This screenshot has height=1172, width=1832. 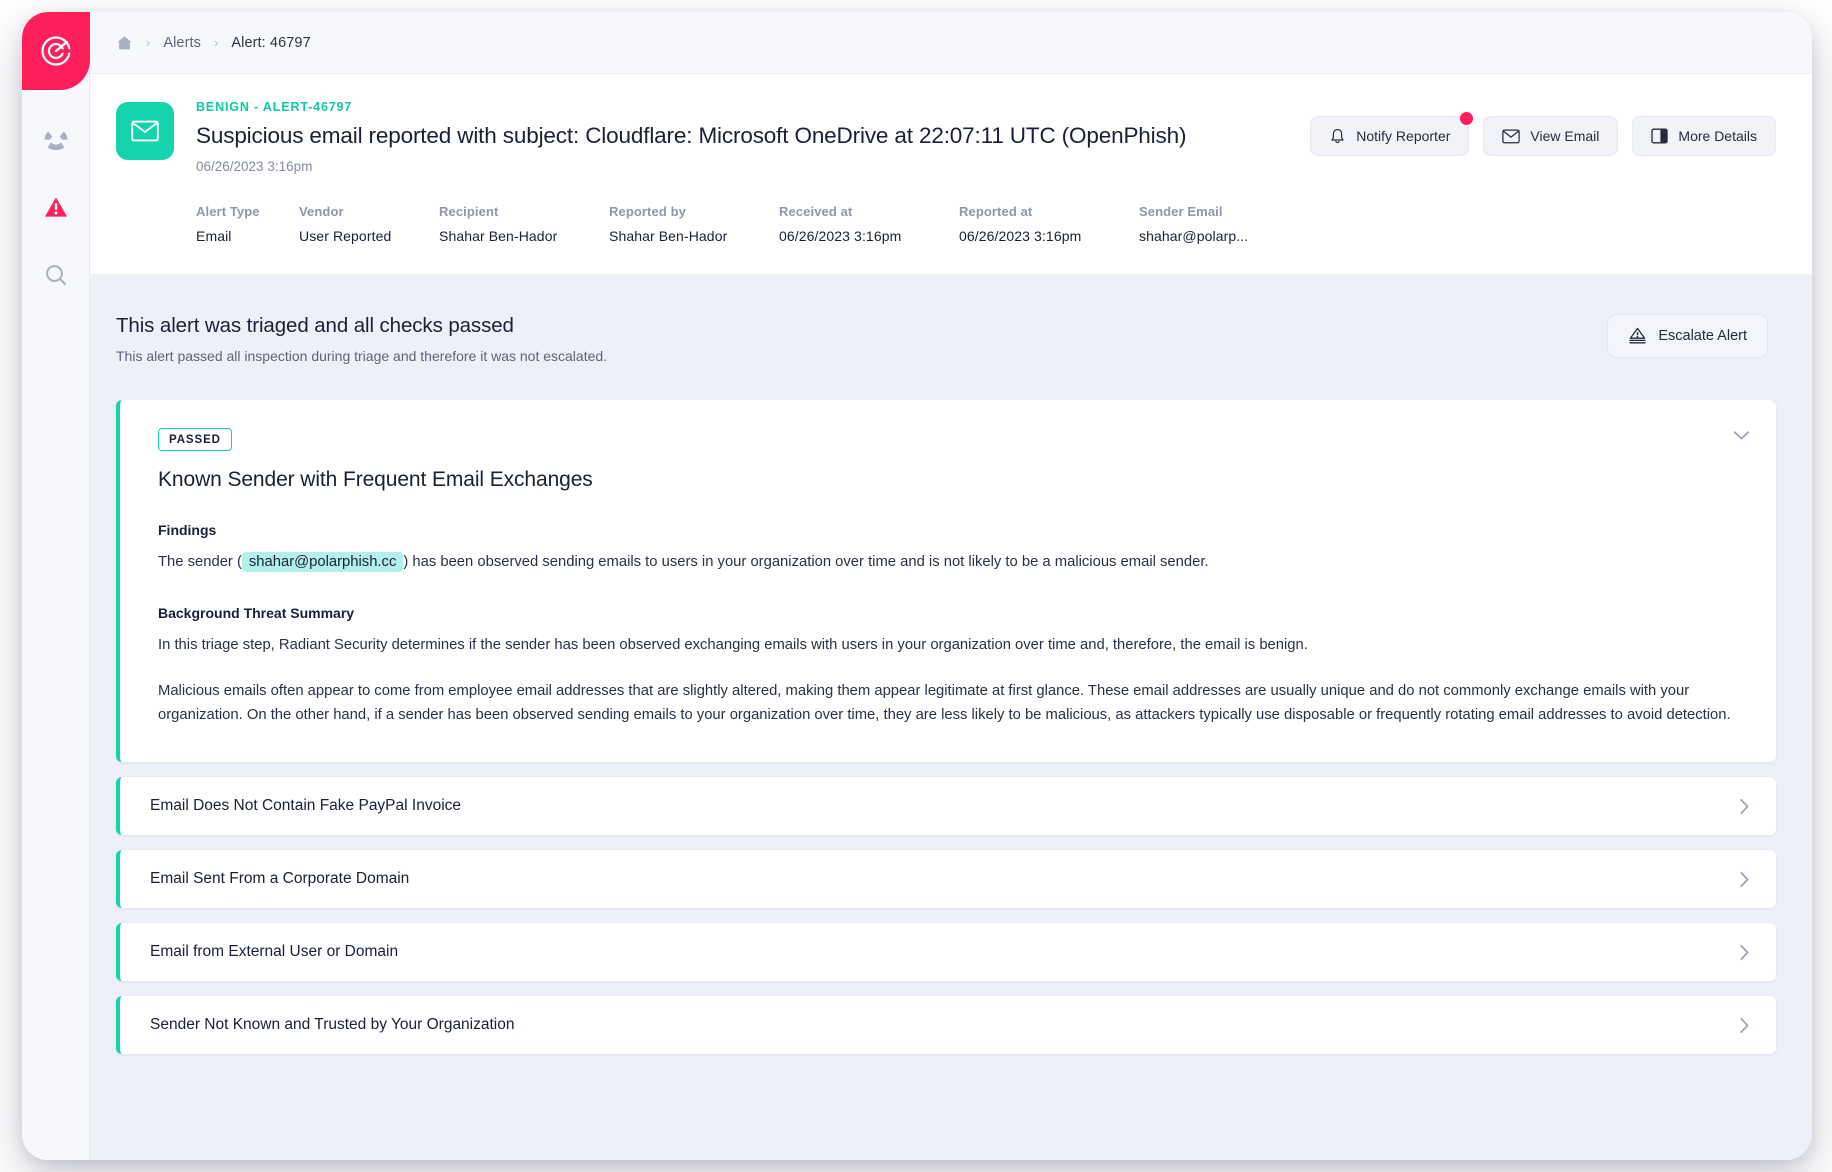 What do you see at coordinates (322, 562) in the screenshot?
I see `sender-email-chip: shahar@polarphish.cc` at bounding box center [322, 562].